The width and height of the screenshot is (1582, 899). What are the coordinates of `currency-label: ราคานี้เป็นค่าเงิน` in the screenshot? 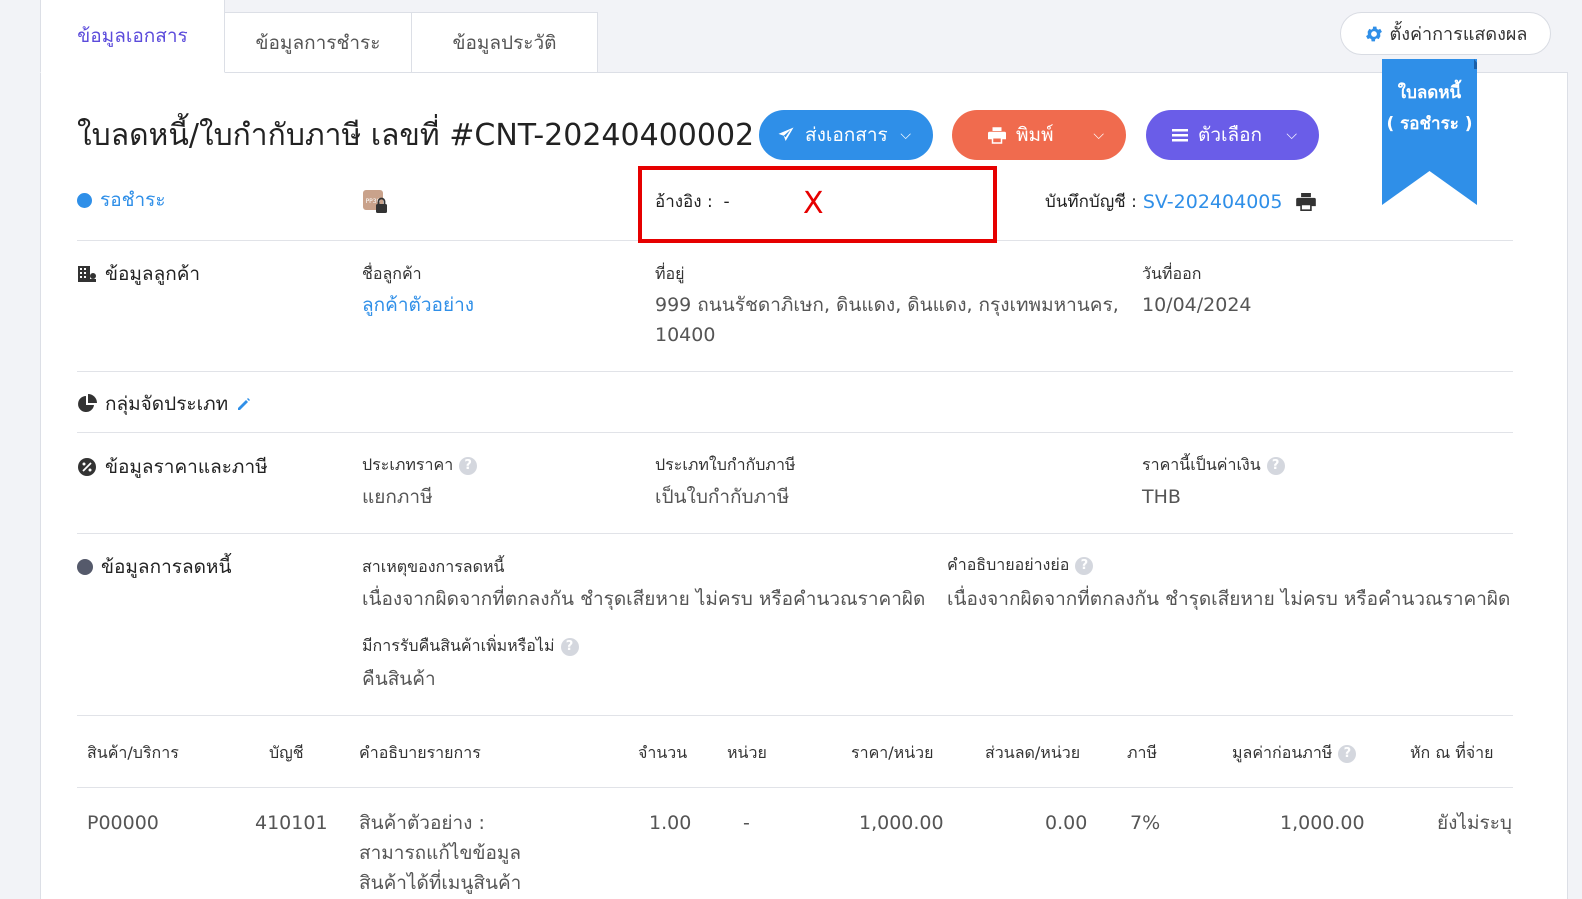 It's located at (1201, 464).